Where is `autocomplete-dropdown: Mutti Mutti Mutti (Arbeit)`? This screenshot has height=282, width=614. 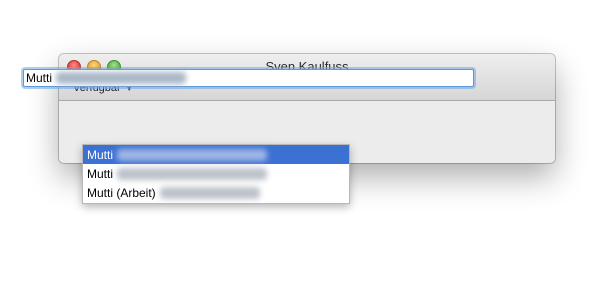
autocomplete-dropdown: Mutti Mutti Mutti (Arbeit) is located at coordinates (216, 174).